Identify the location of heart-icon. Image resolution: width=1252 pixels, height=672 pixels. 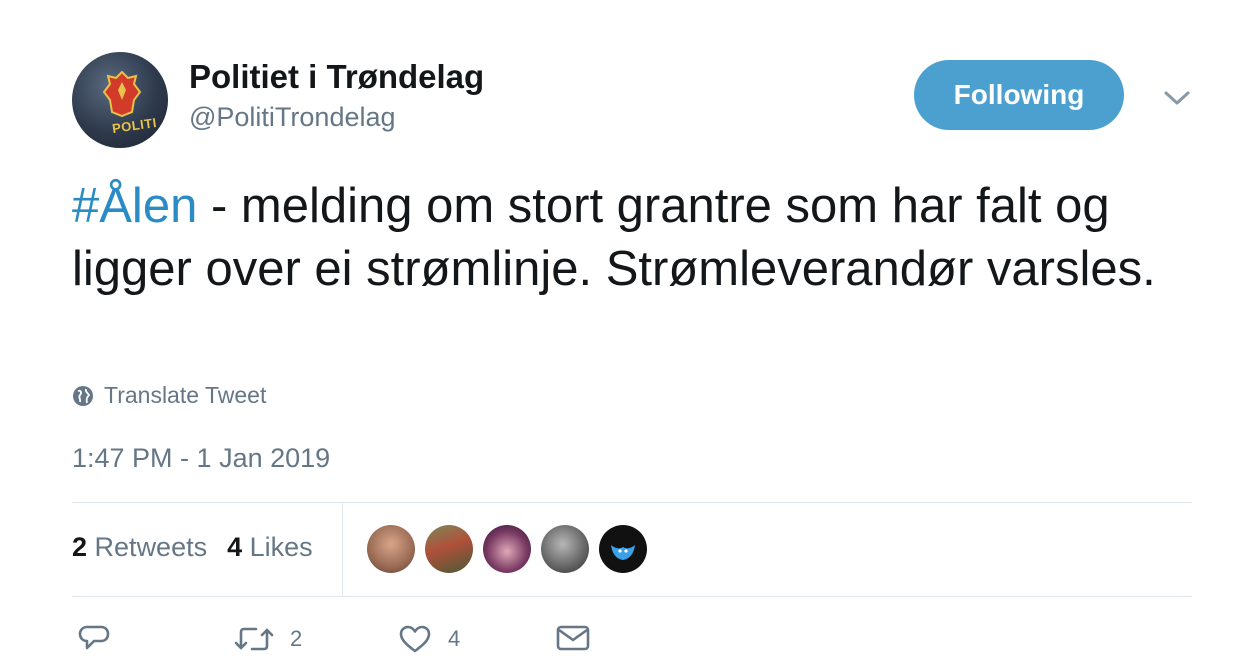
(415, 639).